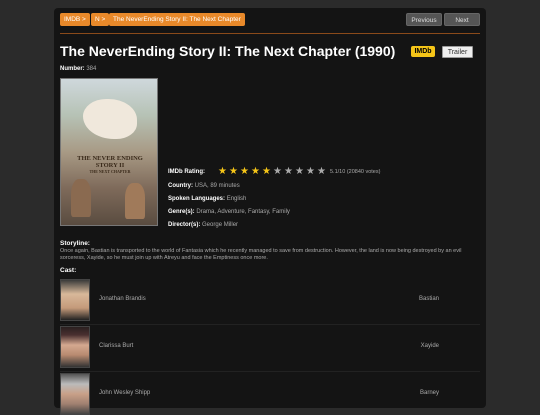 The width and height of the screenshot is (540, 415). I want to click on country-label: Country:, so click(180, 186).